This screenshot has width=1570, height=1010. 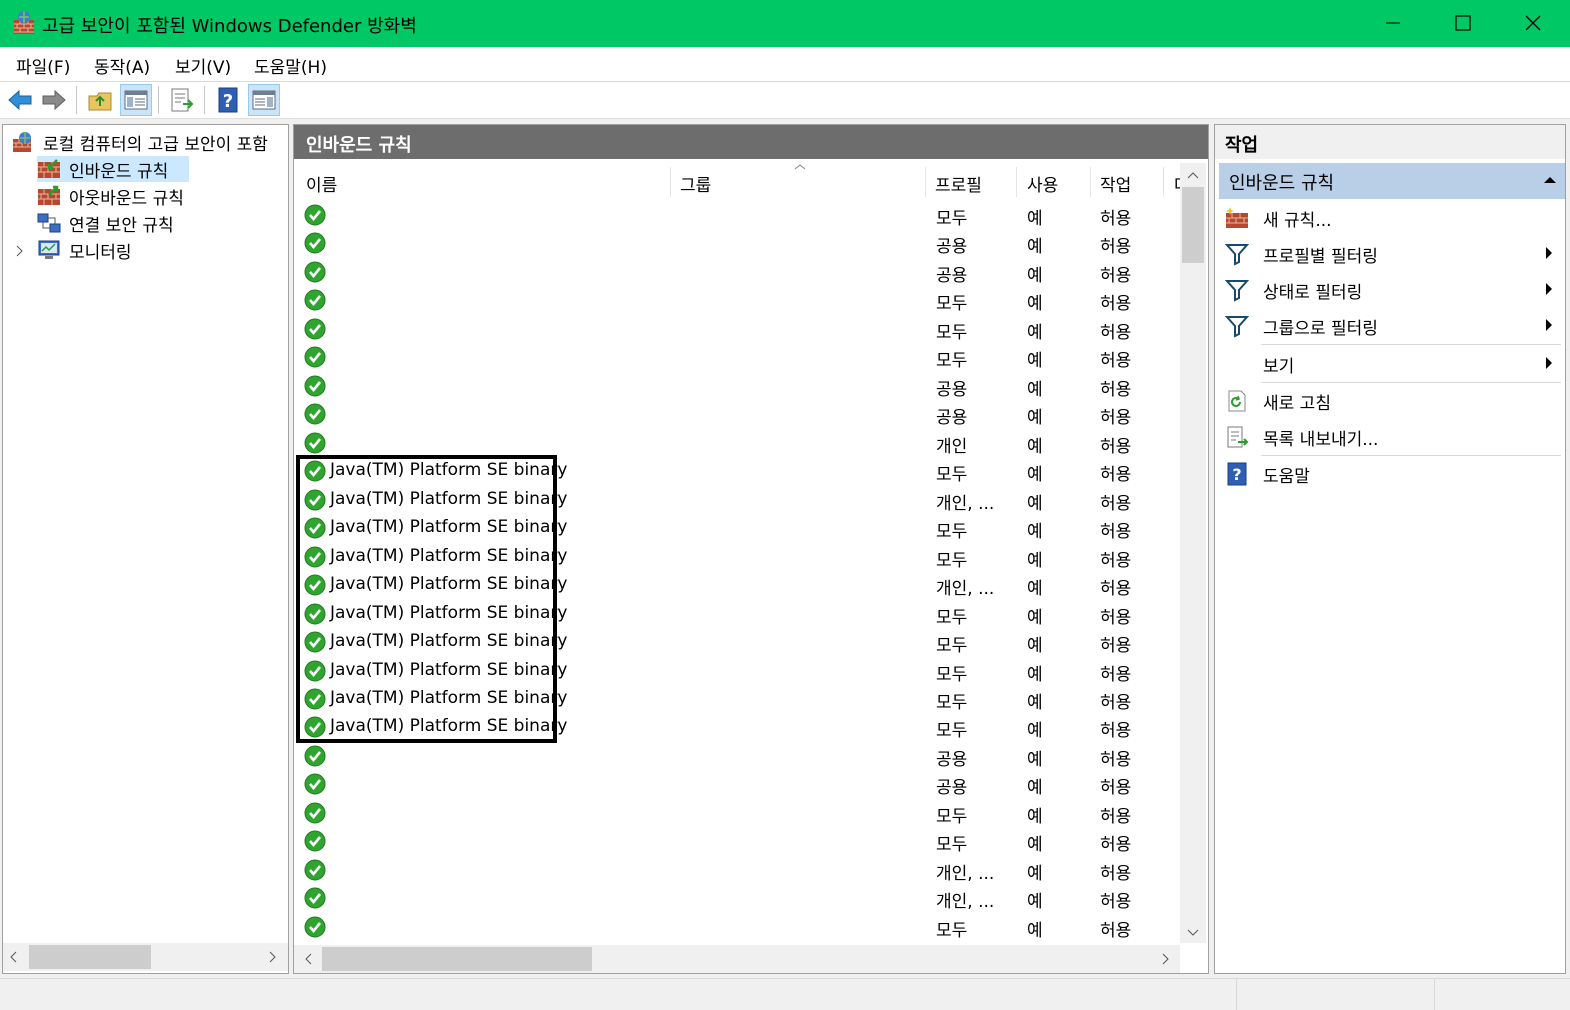 I want to click on help-button: ?, so click(x=228, y=100).